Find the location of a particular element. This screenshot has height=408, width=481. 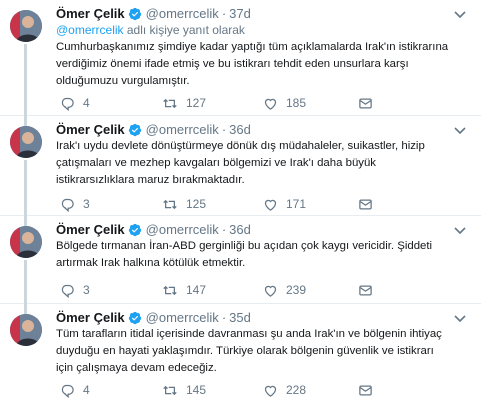

like-button: 228 is located at coordinates (284, 390).